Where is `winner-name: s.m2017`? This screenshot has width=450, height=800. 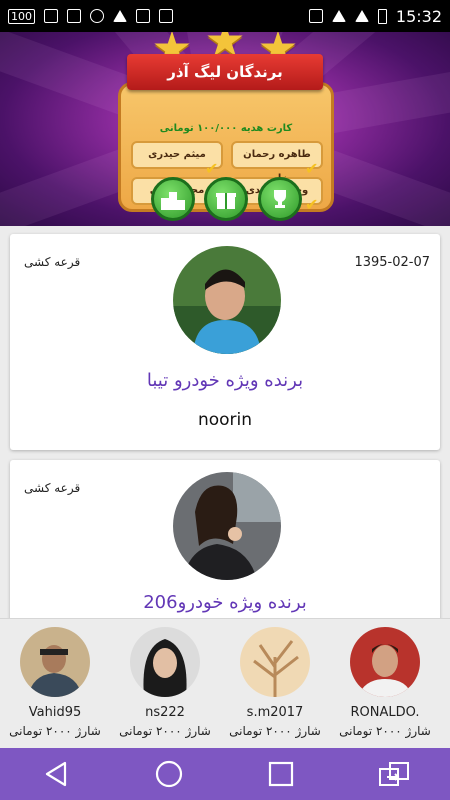
winner-name: s.m2017 is located at coordinates (275, 712).